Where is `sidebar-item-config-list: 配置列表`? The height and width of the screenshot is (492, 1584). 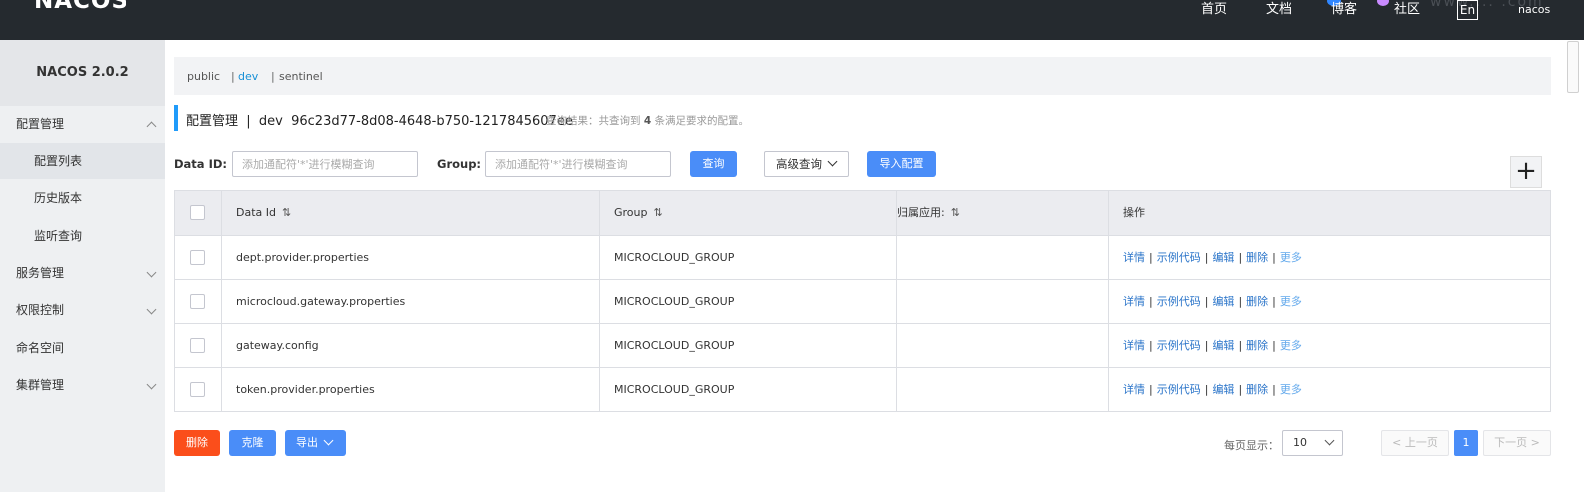
sidebar-item-config-list: 配置列表 is located at coordinates (82, 161).